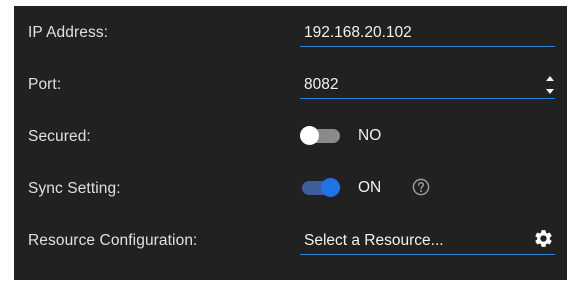  I want to click on chevron-up-icon, so click(550, 78).